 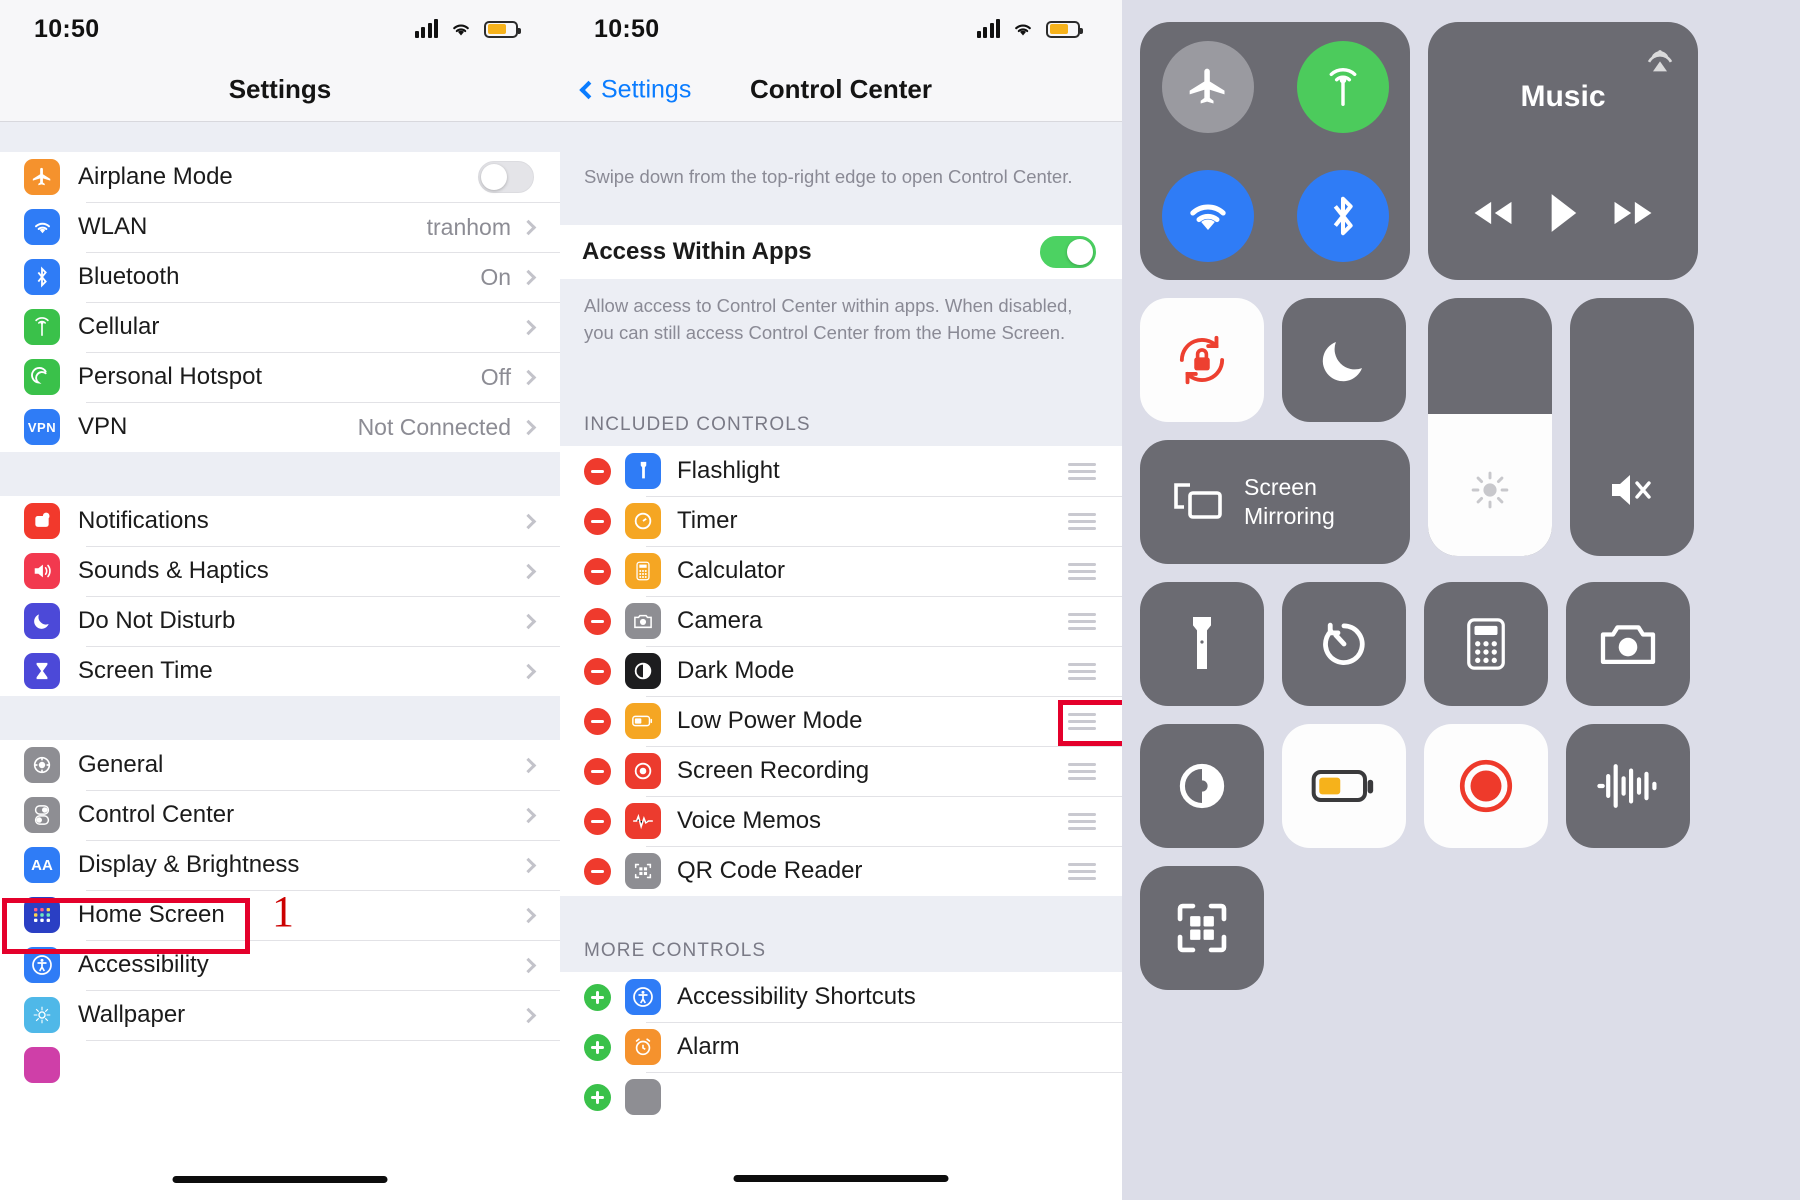 What do you see at coordinates (1628, 644) in the screenshot?
I see `camera-tile` at bounding box center [1628, 644].